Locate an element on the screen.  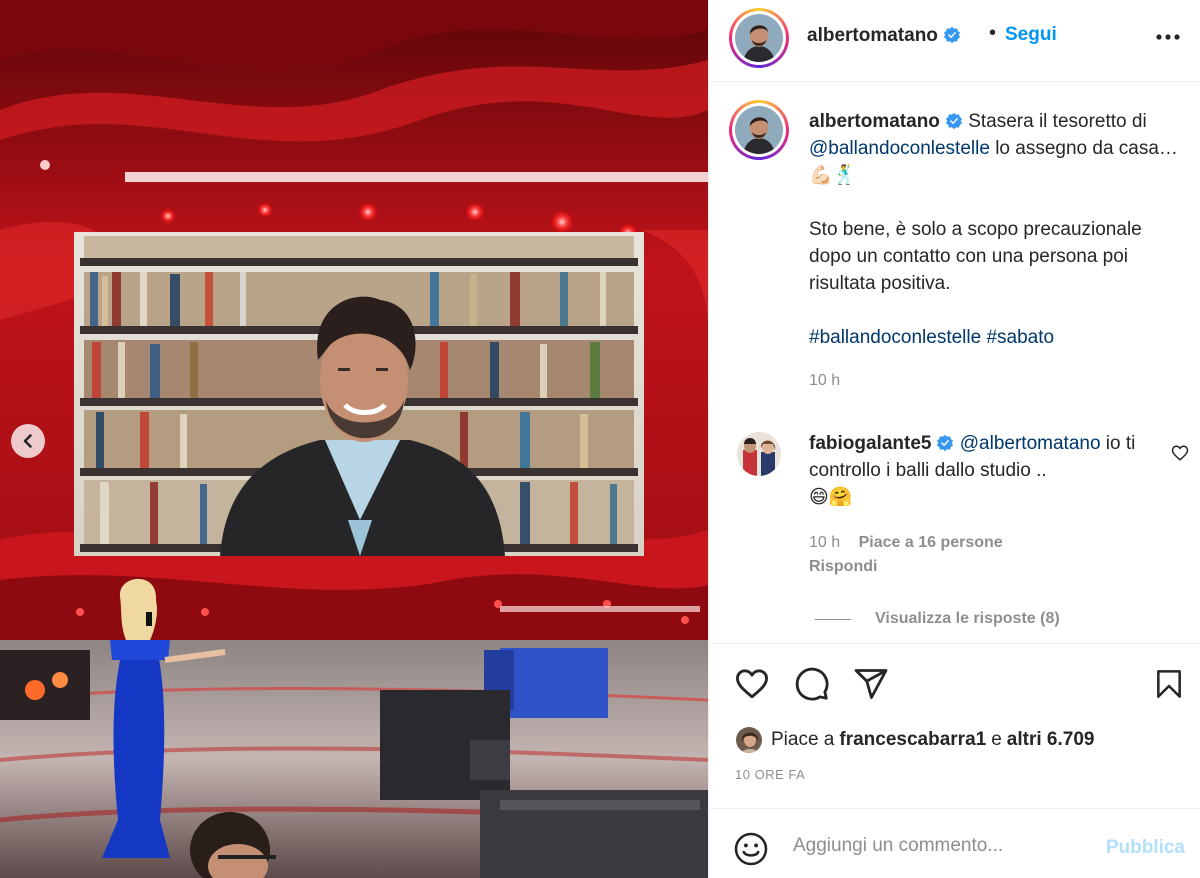
author-username: albertomatano is located at coordinates (884, 36).